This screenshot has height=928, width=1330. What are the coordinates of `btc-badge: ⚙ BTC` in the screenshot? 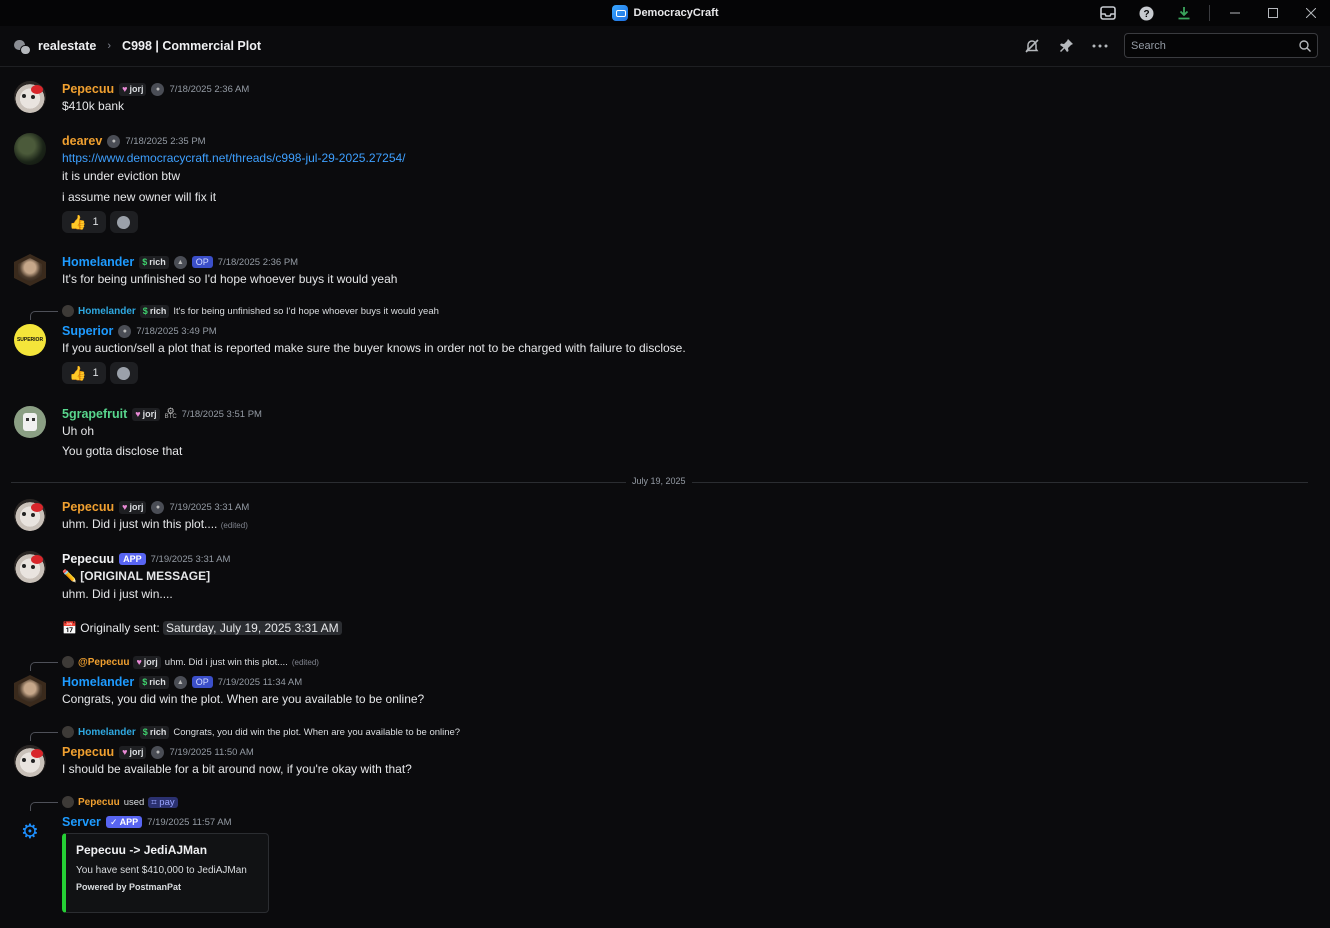 It's located at (170, 413).